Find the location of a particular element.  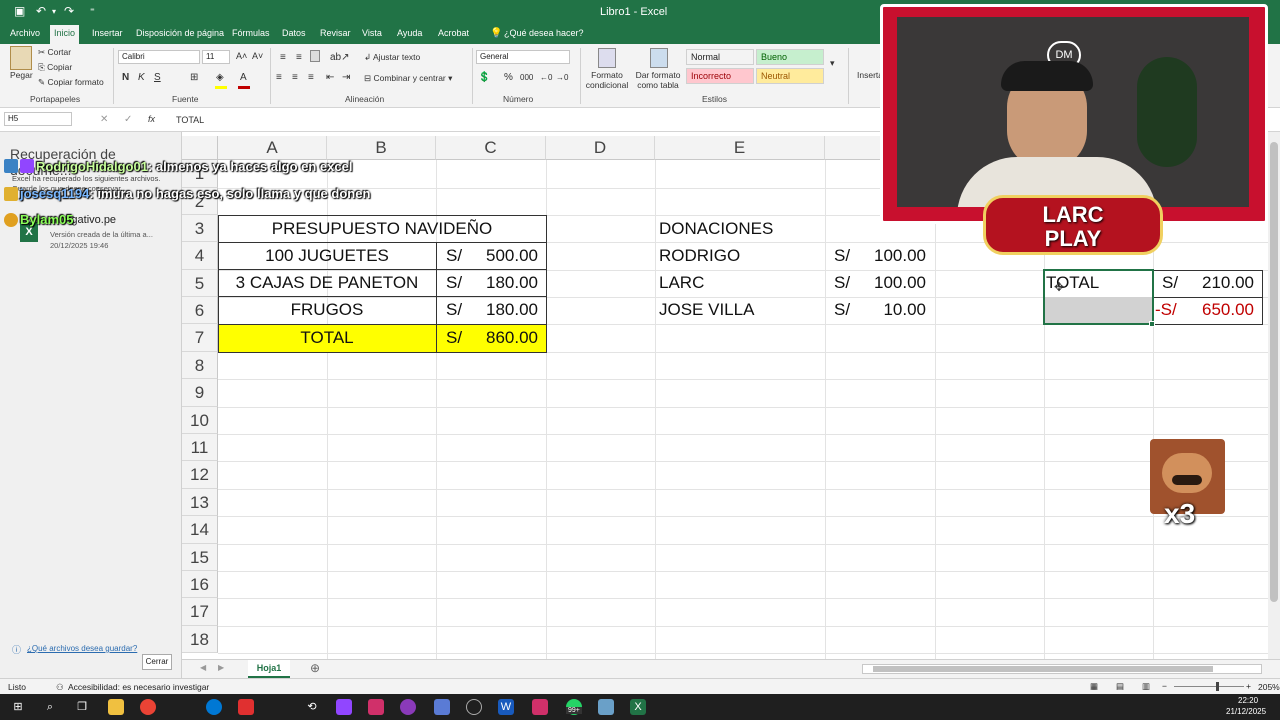

chrome-icon is located at coordinates (148, 707).